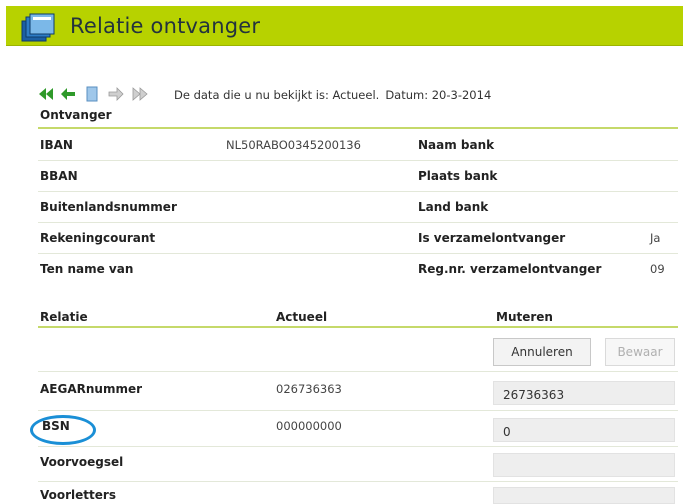  I want to click on window-title: Relatie ontvanger, so click(165, 26).